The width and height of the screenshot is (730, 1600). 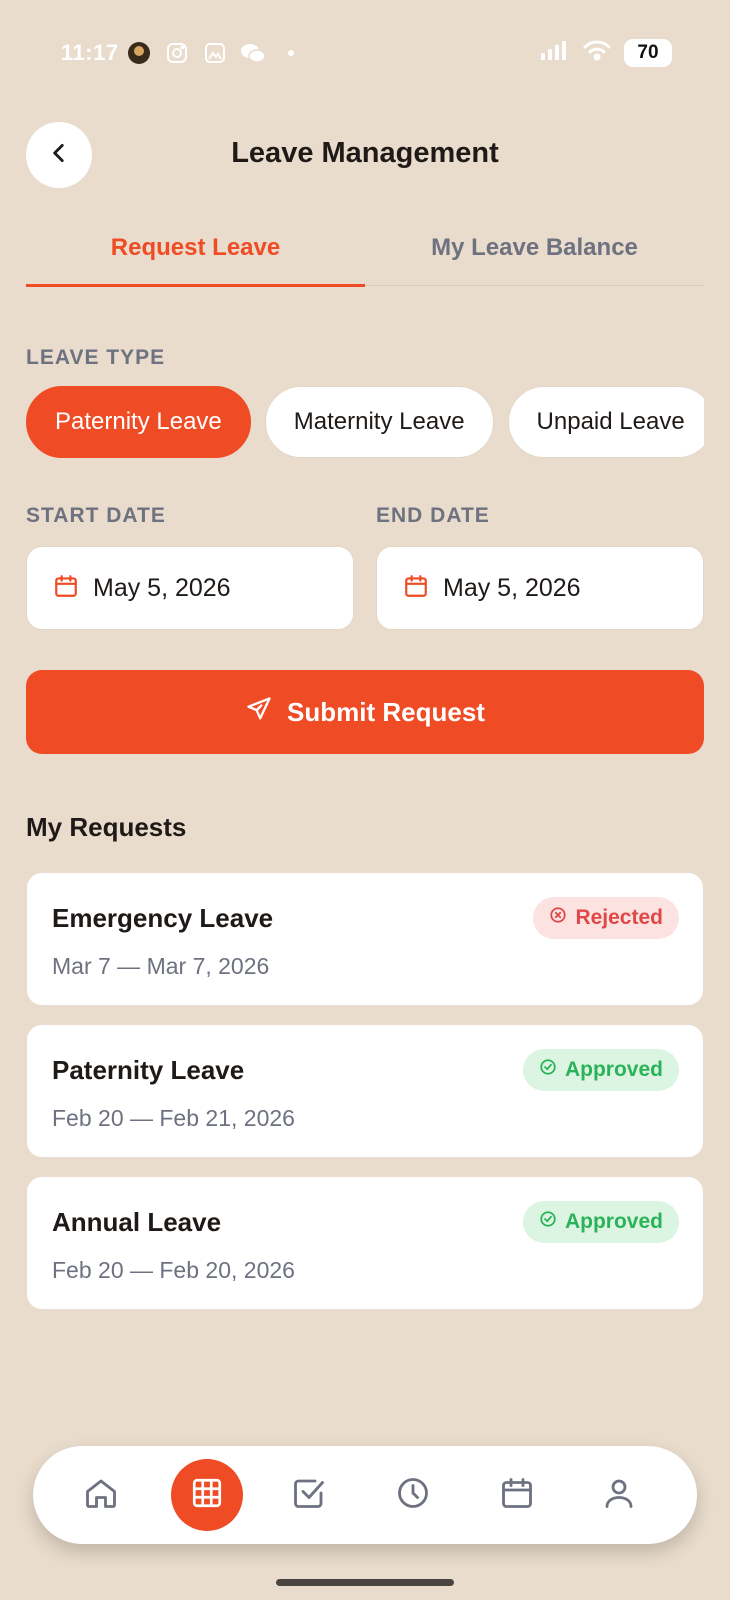 I want to click on chip-unpaid-leave: Unpaid Leave, so click(x=605, y=422).